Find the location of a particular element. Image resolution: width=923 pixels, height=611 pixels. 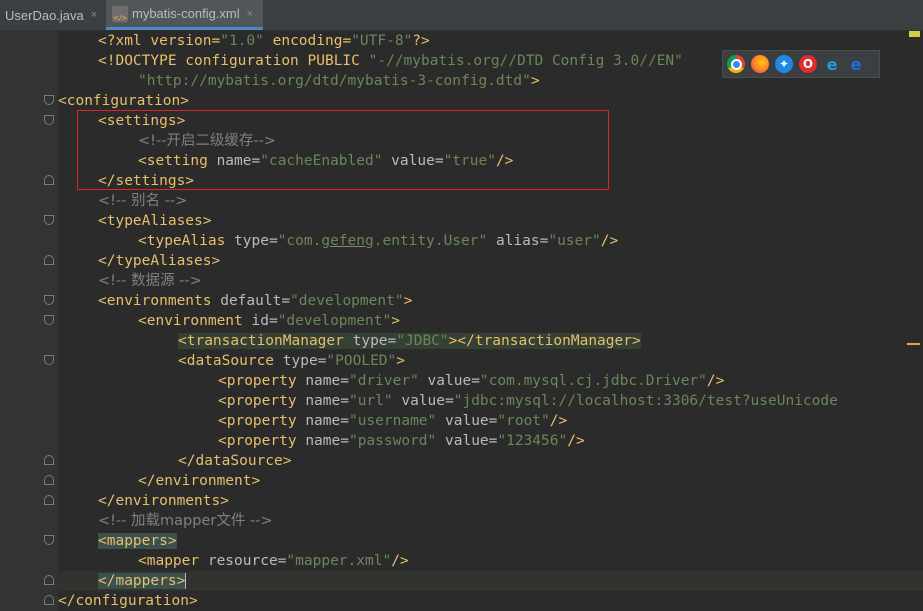

edge-icon: e is located at coordinates (856, 64).